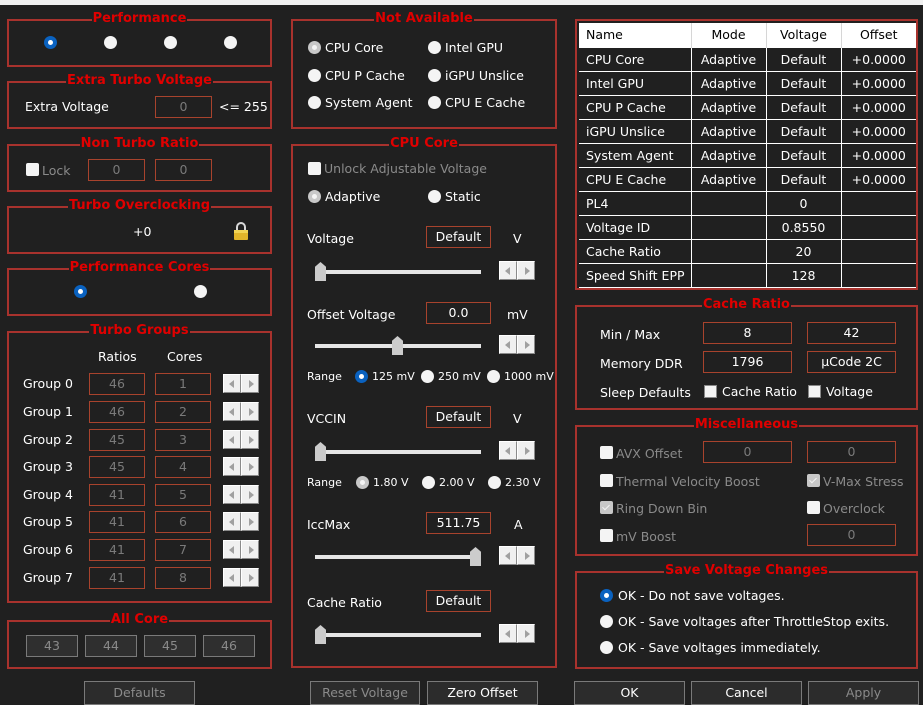  I want to click on lock-icon, so click(241, 231).